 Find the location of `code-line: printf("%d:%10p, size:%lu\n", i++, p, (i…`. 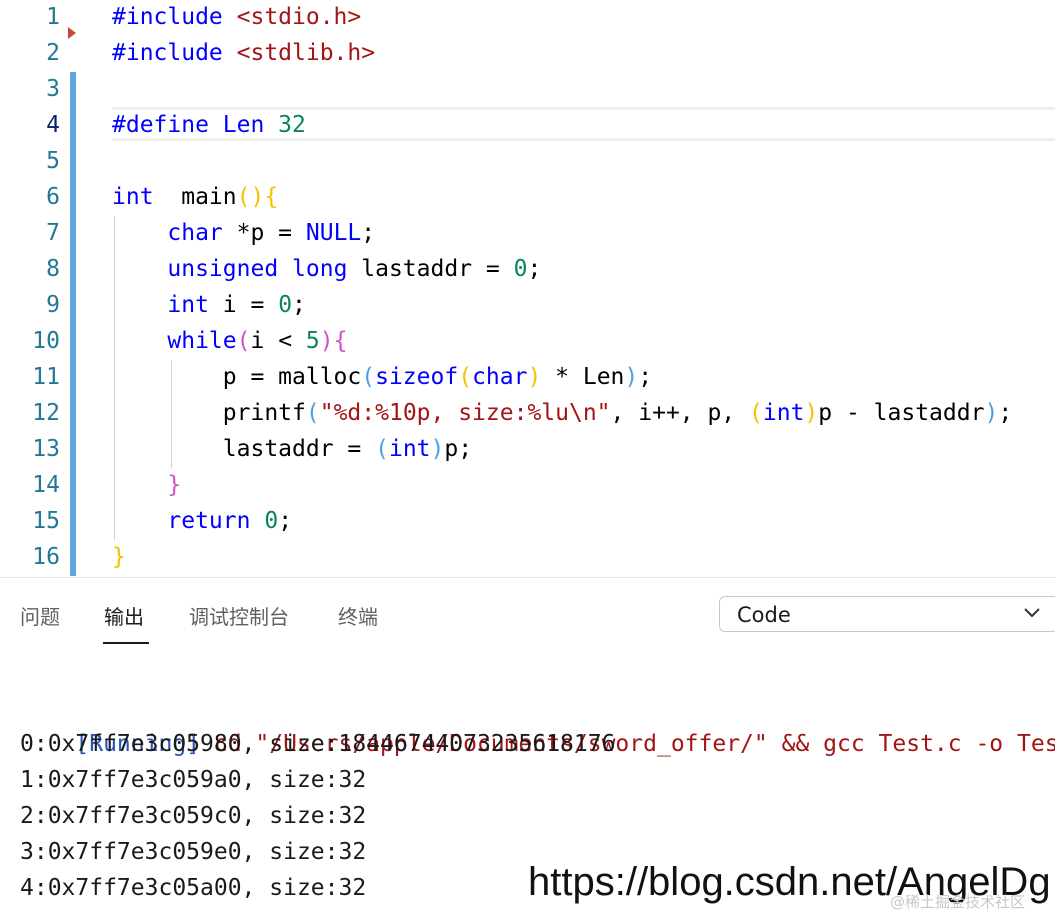

code-line: printf("%d:%10p, size:%lu\n", i++, p, (i… is located at coordinates (562, 413).